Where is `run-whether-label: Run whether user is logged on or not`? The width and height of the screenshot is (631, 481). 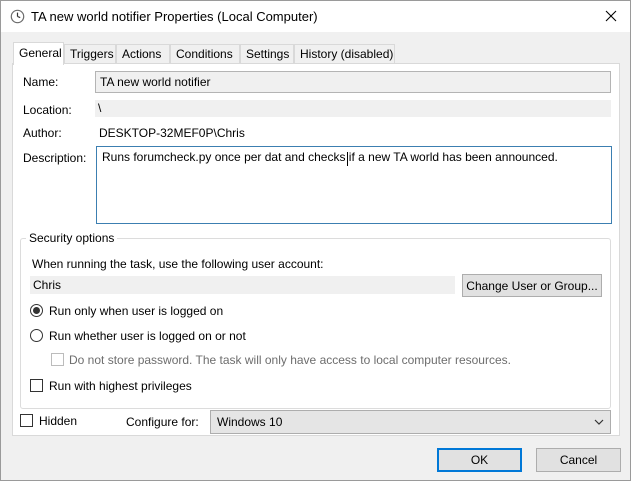
run-whether-label: Run whether user is logged on or not is located at coordinates (147, 336).